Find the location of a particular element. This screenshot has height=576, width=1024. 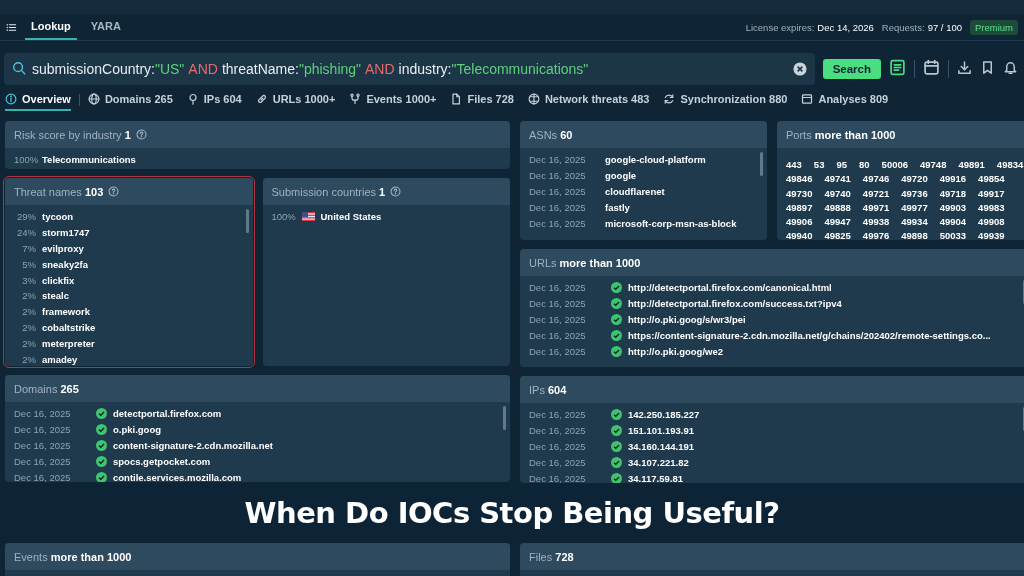

port-number: 50033 is located at coordinates (953, 234).